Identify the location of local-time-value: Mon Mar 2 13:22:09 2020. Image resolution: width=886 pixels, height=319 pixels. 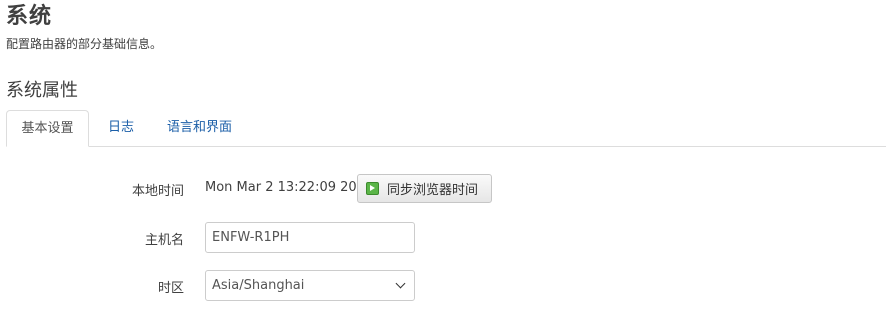
(289, 187).